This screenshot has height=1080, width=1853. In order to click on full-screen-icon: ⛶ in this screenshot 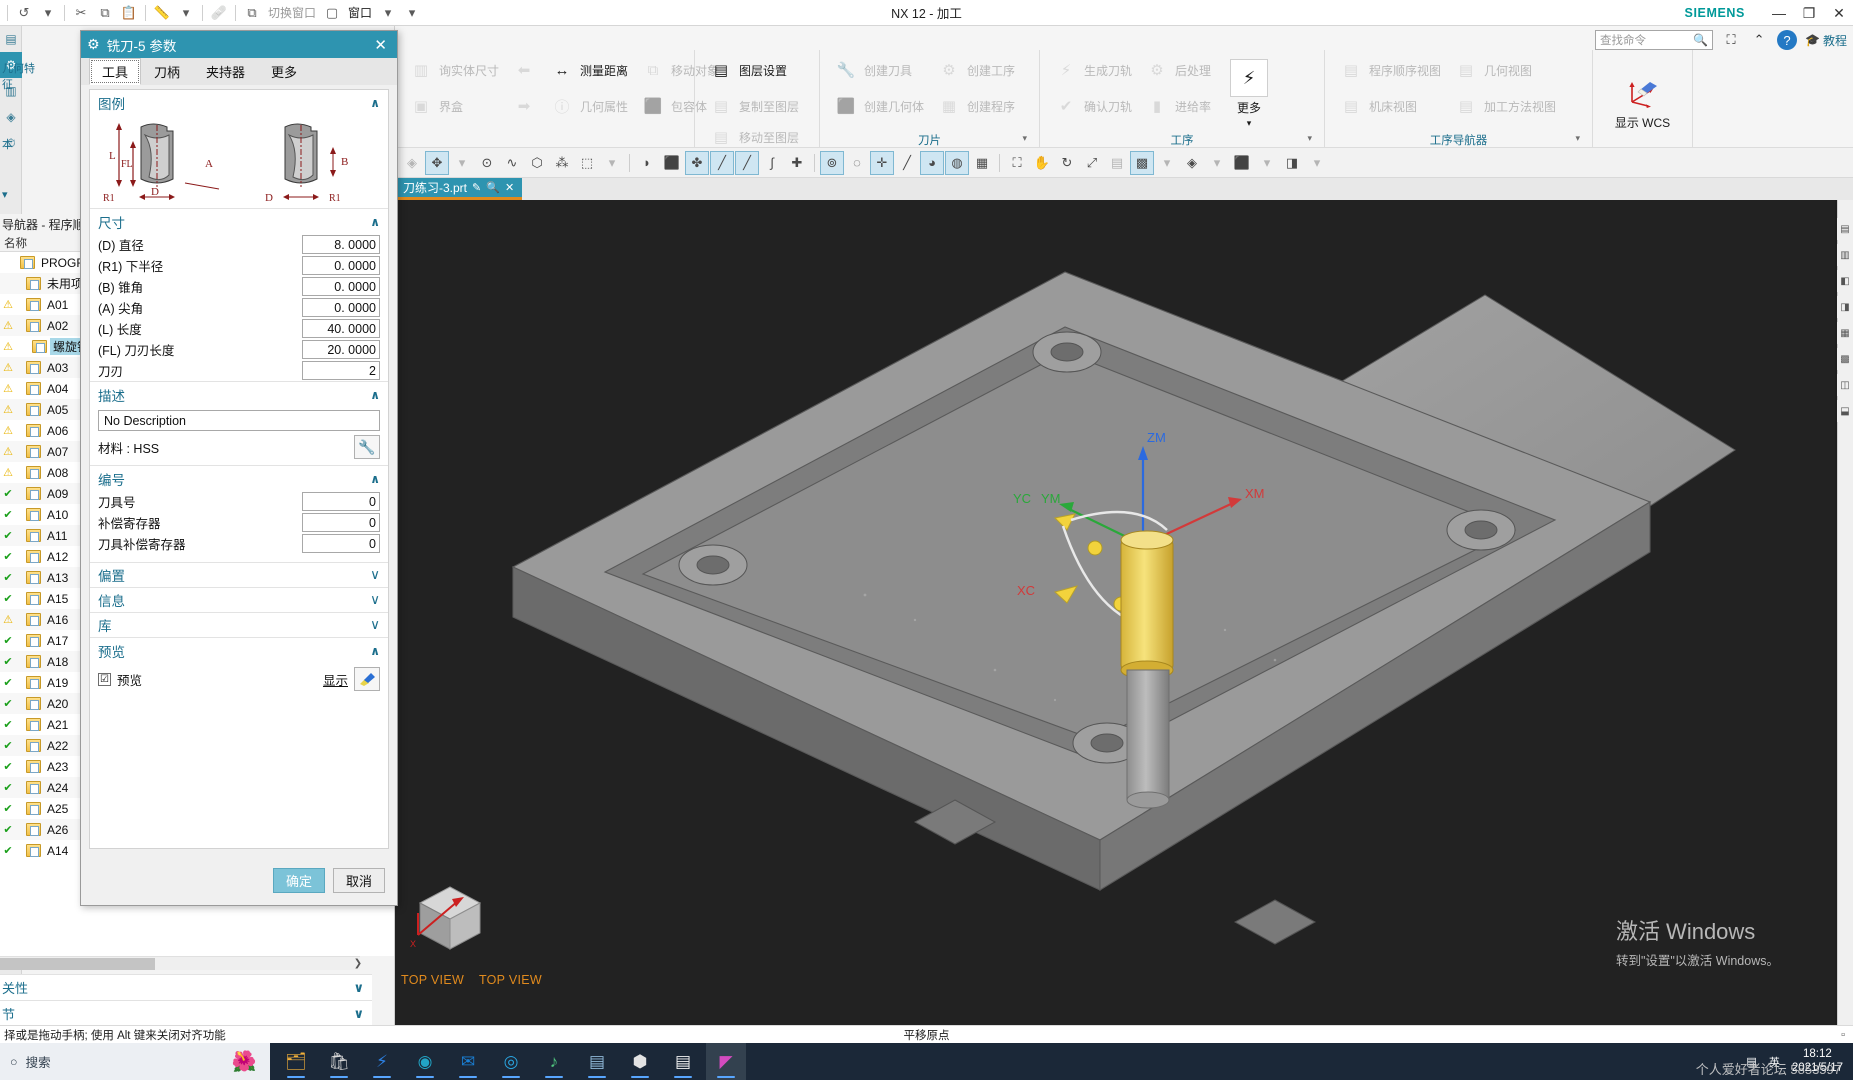, I will do `click(1731, 40)`.